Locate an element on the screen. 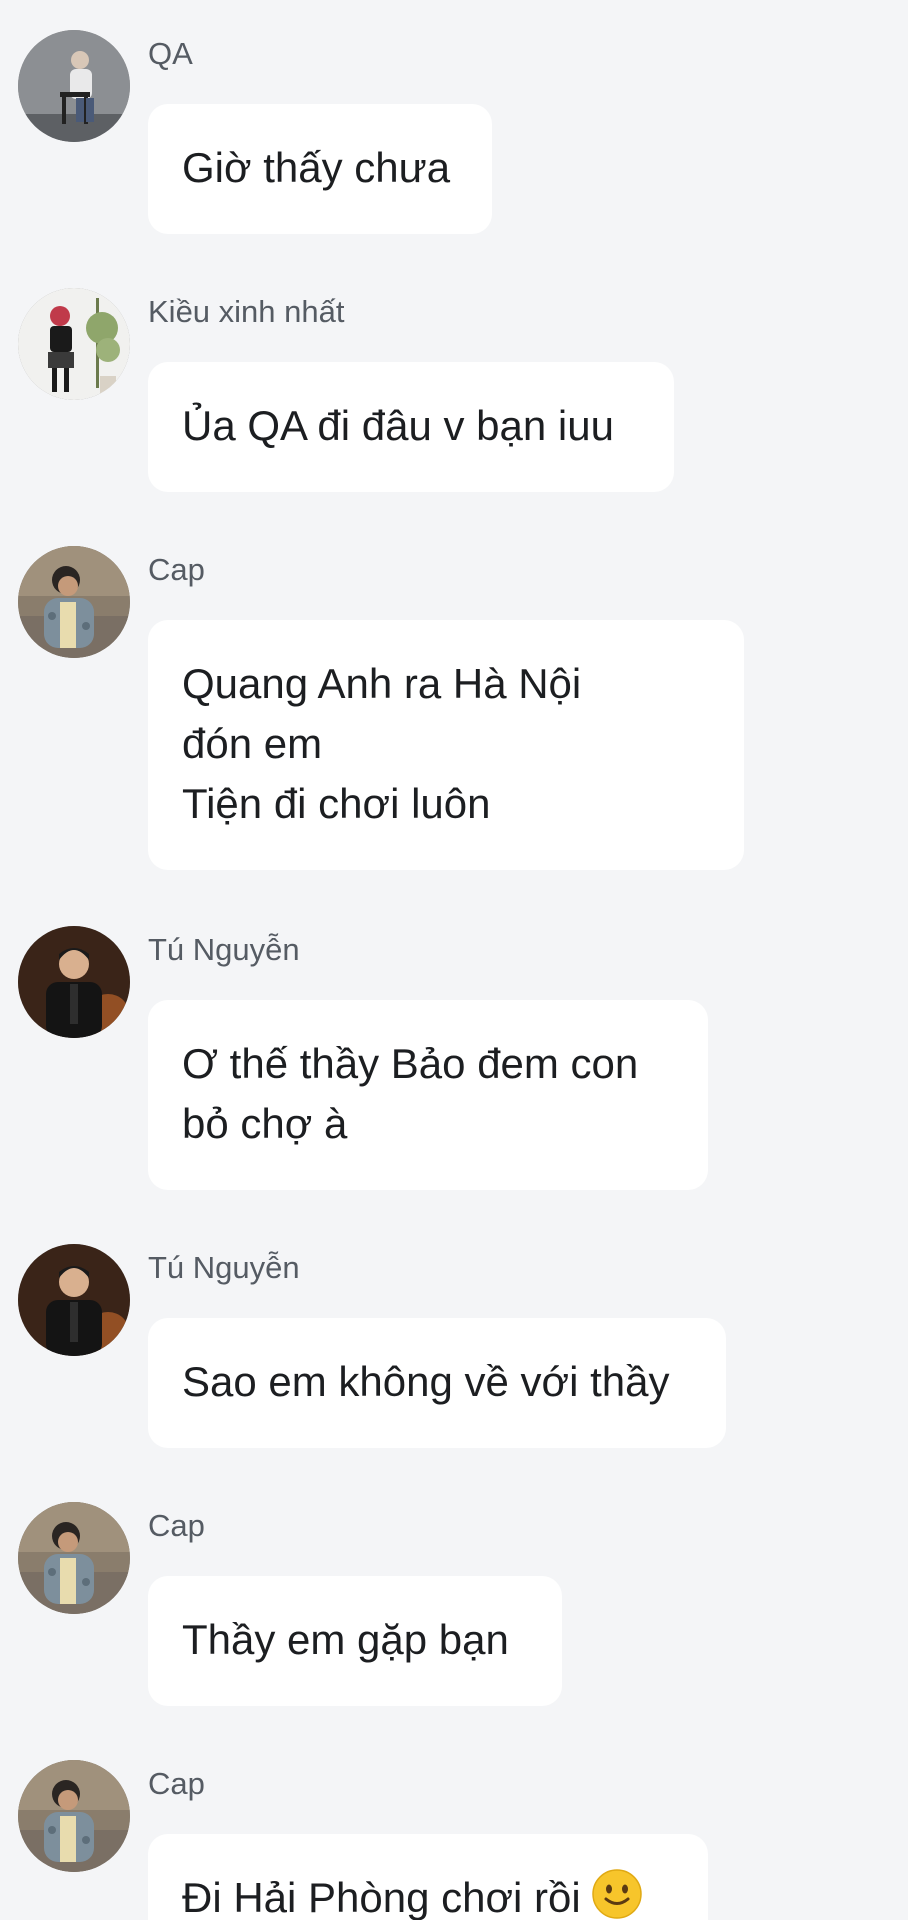  message-bubble: Giờ thấy chưa is located at coordinates (320, 169).